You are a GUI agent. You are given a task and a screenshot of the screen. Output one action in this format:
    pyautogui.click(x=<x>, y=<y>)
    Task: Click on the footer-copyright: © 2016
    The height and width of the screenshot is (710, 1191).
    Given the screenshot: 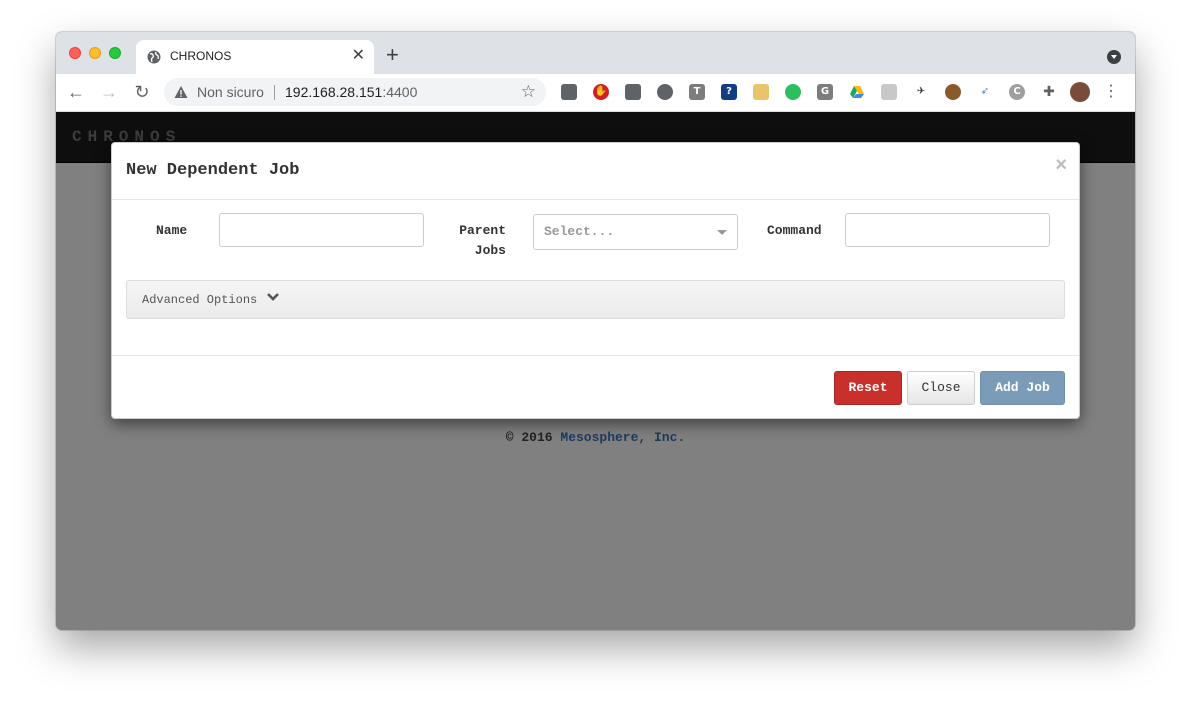 What is the action you would take?
    pyautogui.click(x=529, y=437)
    